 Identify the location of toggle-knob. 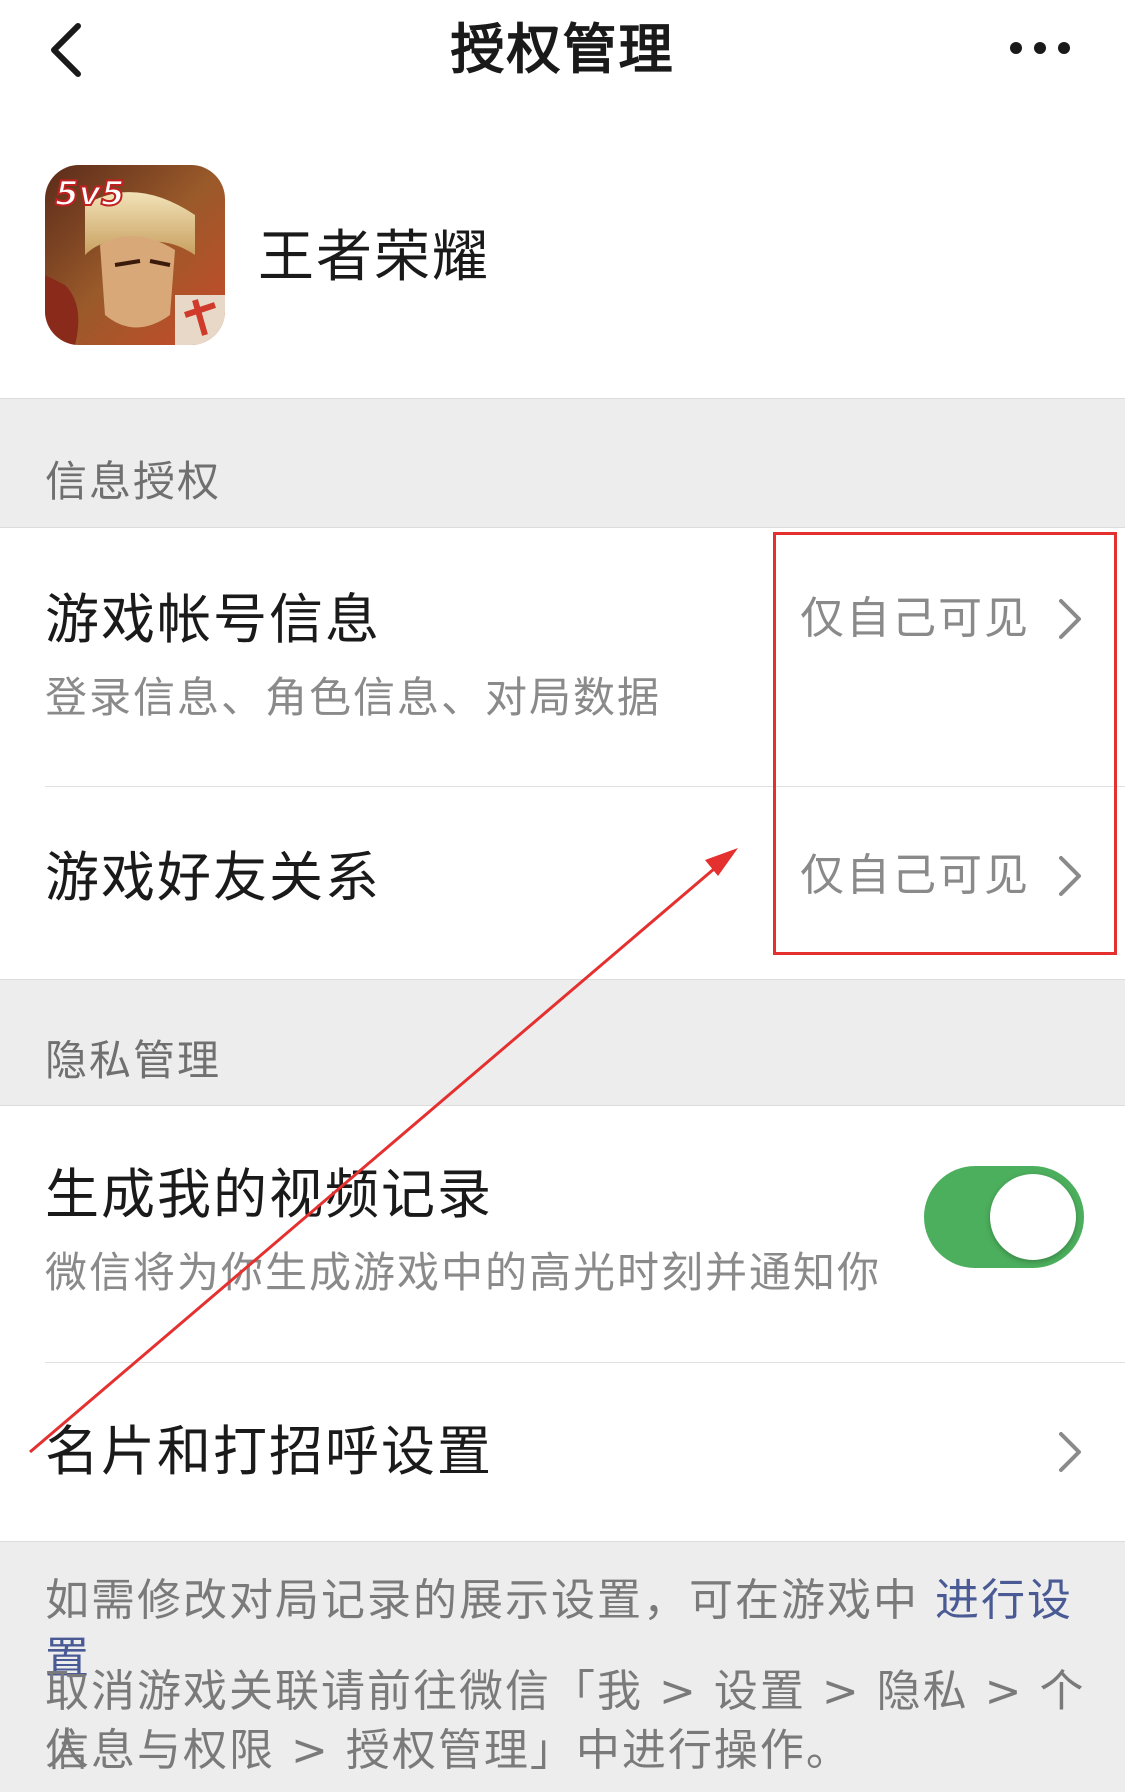
(1033, 1217).